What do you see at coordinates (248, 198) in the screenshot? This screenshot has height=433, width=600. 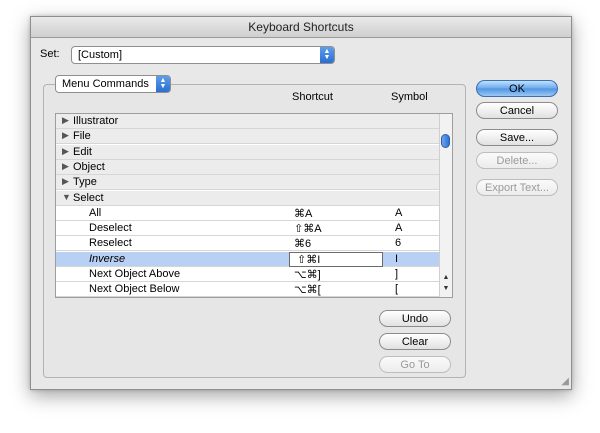 I see `category-row: ▼ Select` at bounding box center [248, 198].